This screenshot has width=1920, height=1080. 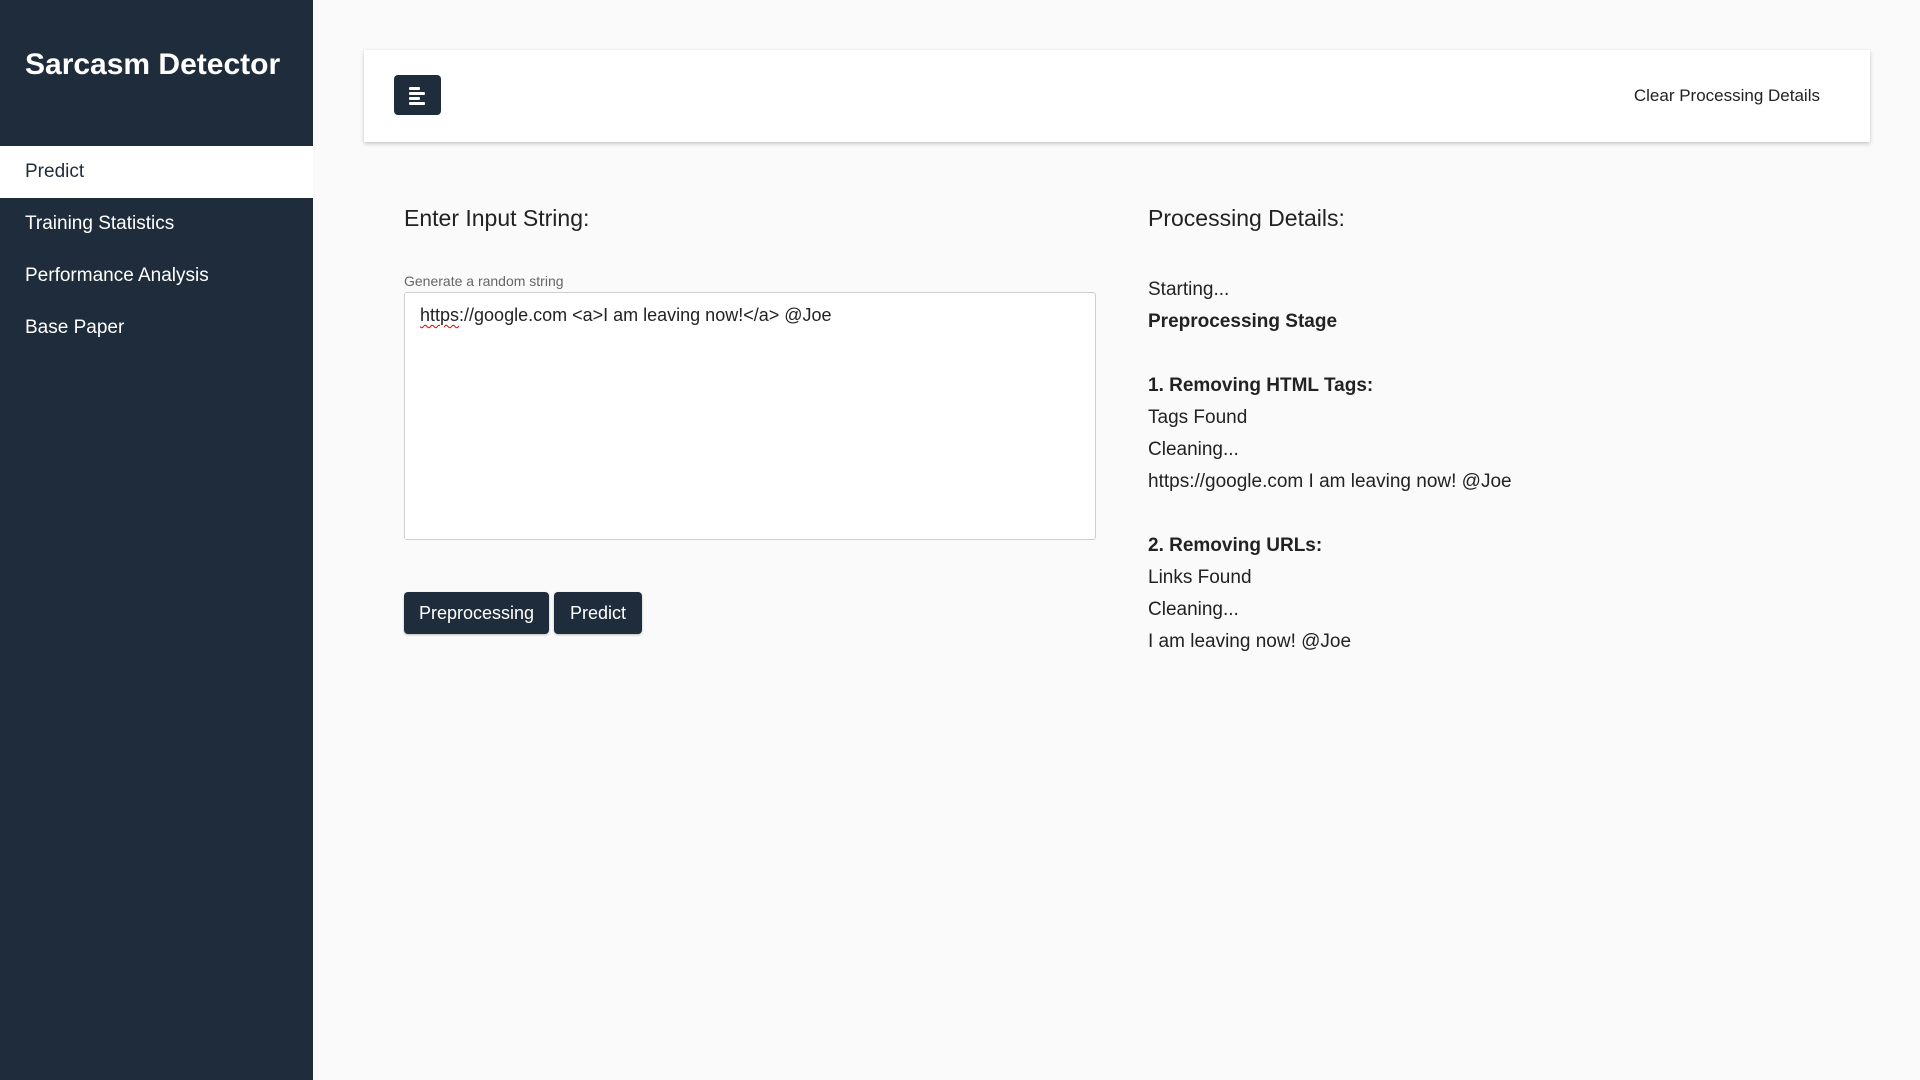 What do you see at coordinates (156, 328) in the screenshot?
I see `sidebar-item-base-paper: Base Paper` at bounding box center [156, 328].